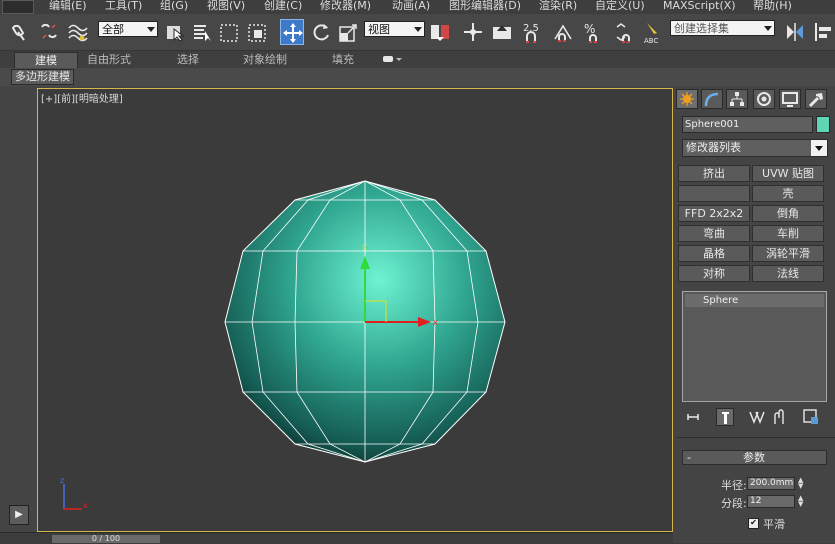 This screenshot has height=544, width=835. Describe the element at coordinates (623, 32) in the screenshot. I see `spinner-snap-toggle-icon` at that location.